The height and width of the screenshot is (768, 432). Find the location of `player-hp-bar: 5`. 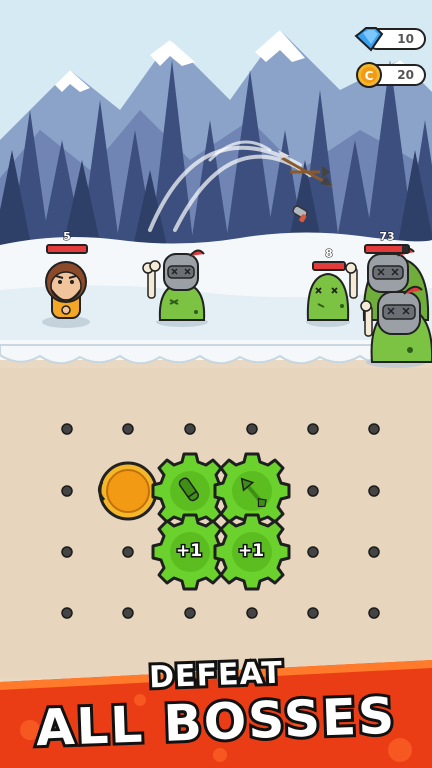

player-hp-bar: 5 is located at coordinates (67, 242).